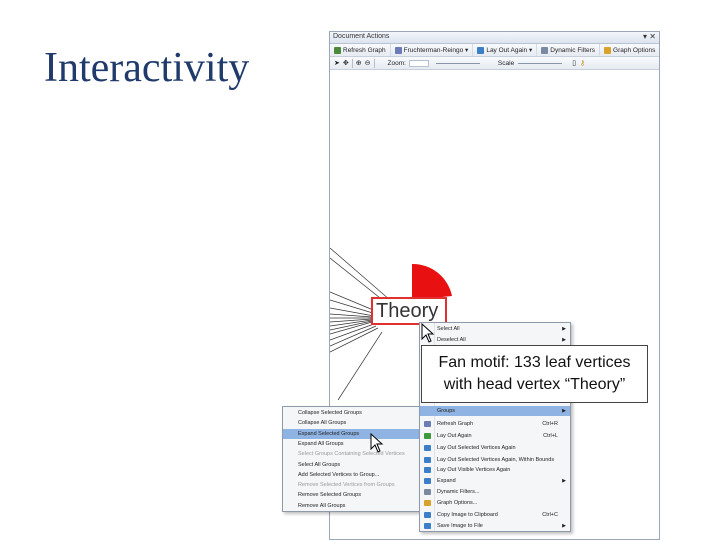  What do you see at coordinates (457, 63) in the screenshot?
I see `zoom-slider` at bounding box center [457, 63].